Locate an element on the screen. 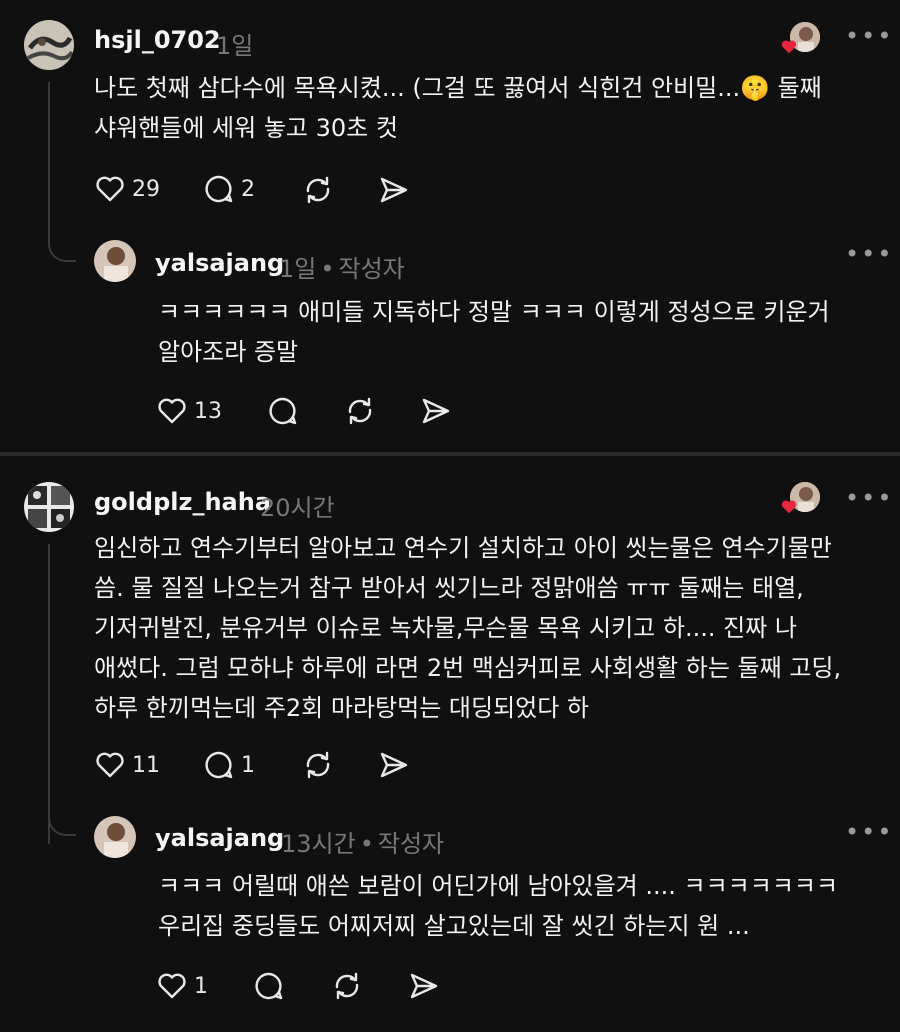 This screenshot has height=1032, width=900. username: goldplz_haha is located at coordinates (182, 502).